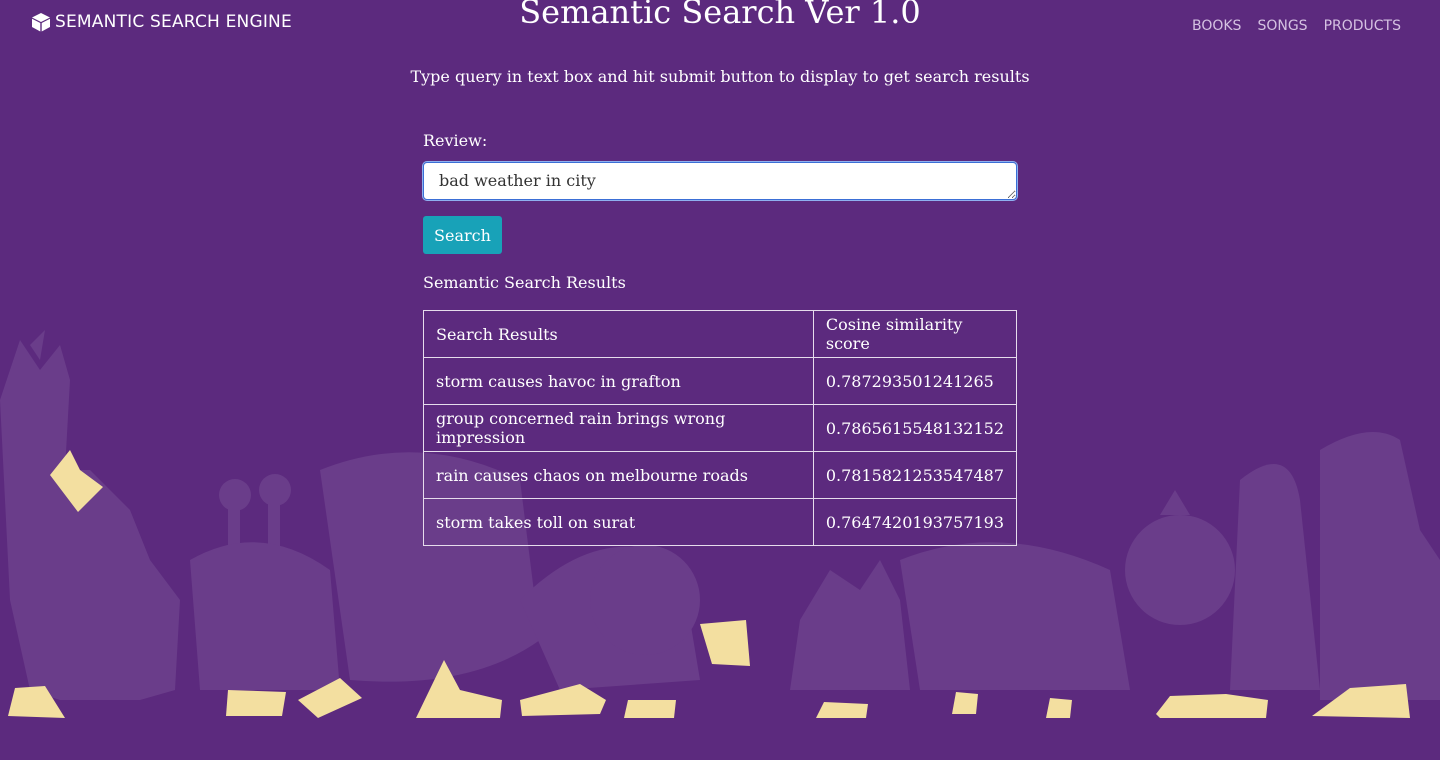 The width and height of the screenshot is (1440, 760). What do you see at coordinates (720, 181) in the screenshot?
I see `query-input: bad weather in city` at bounding box center [720, 181].